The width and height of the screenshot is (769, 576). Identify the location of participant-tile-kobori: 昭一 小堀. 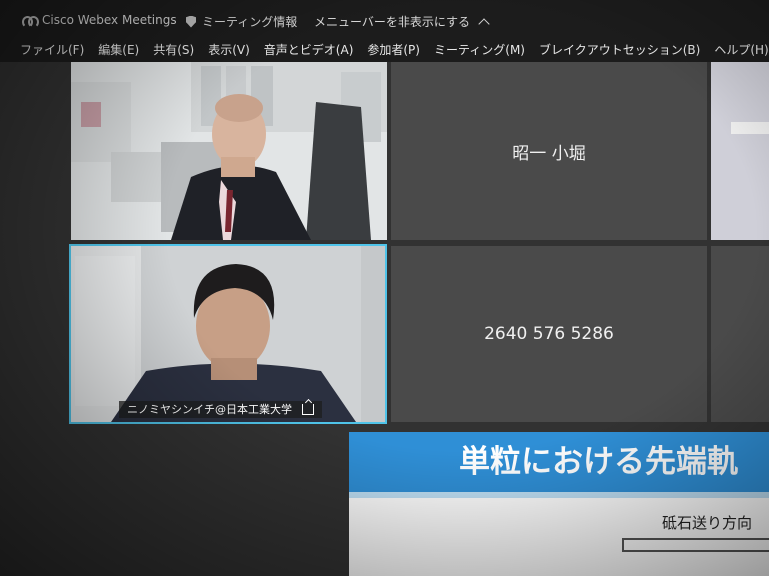
(549, 151).